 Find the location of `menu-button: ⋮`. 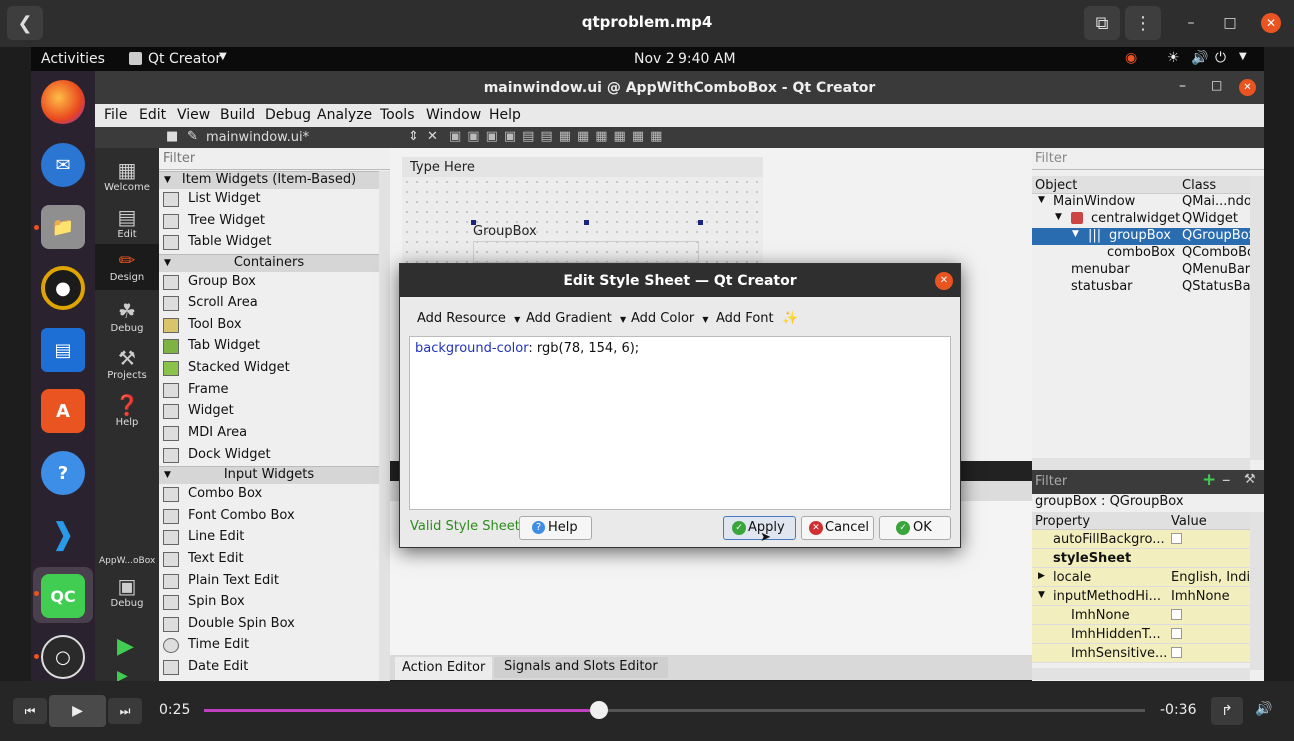

menu-button: ⋮ is located at coordinates (1143, 23).